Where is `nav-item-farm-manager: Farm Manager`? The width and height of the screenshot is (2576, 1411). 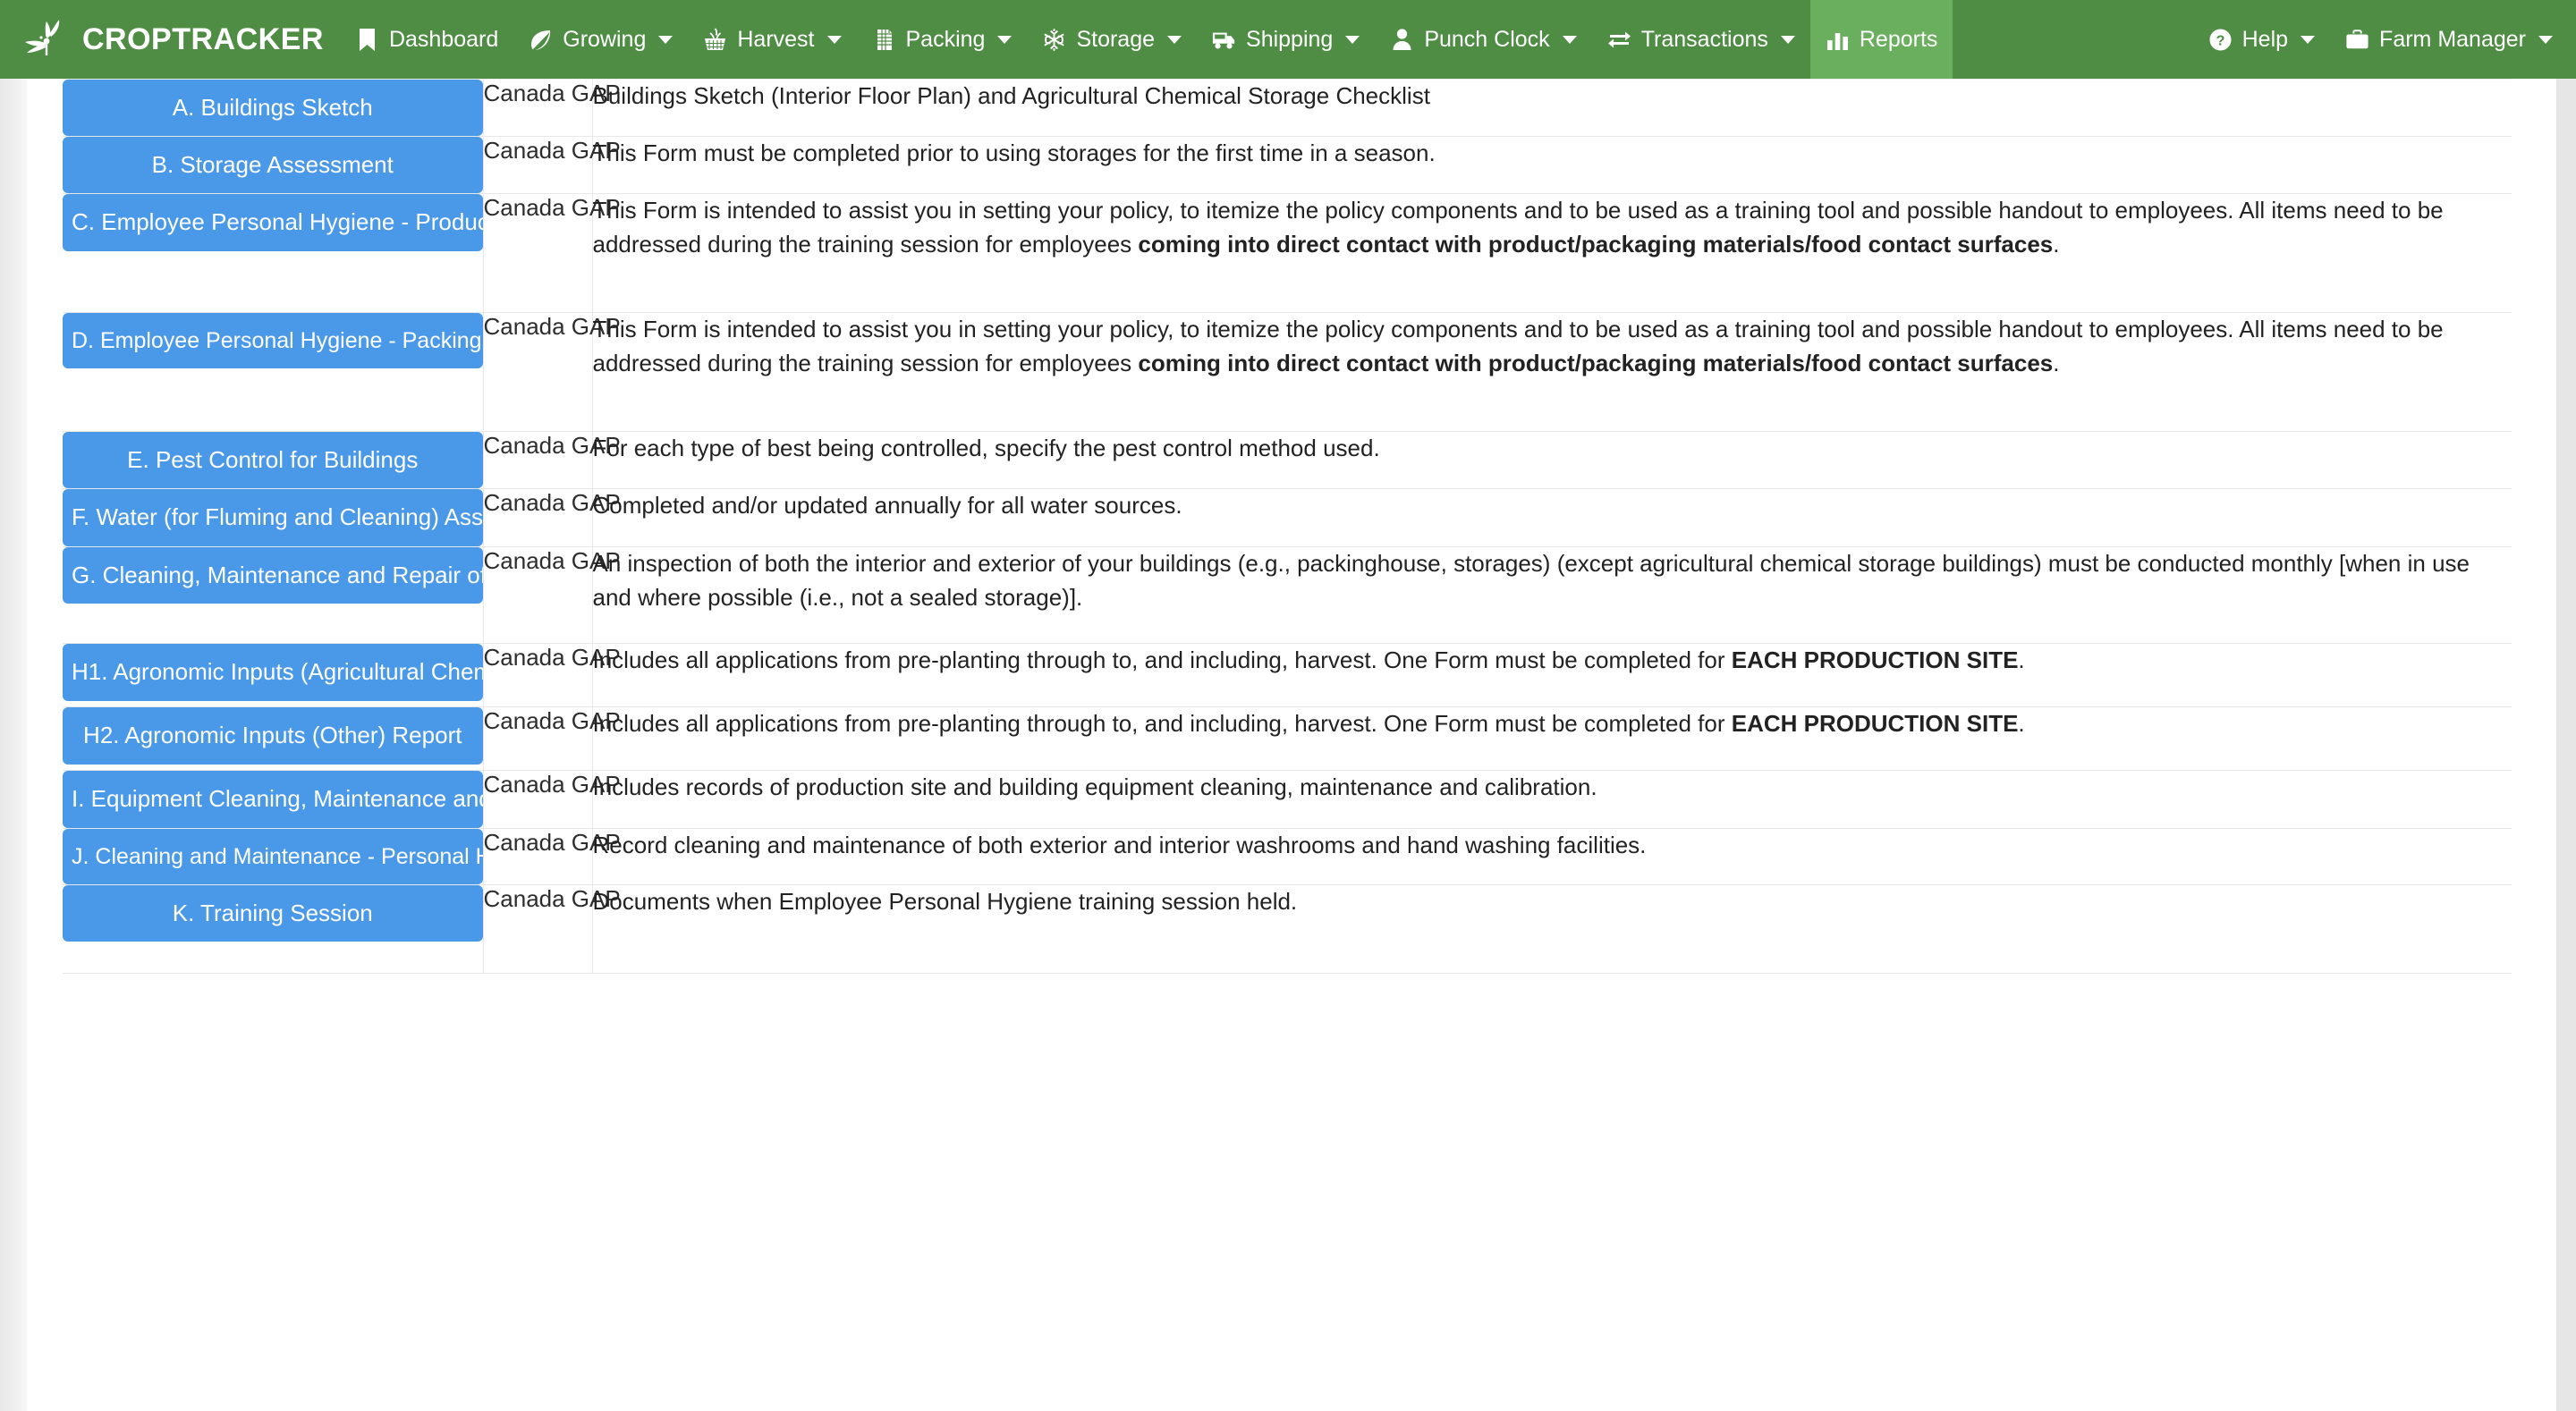
nav-item-farm-manager: Farm Manager is located at coordinates (2453, 39).